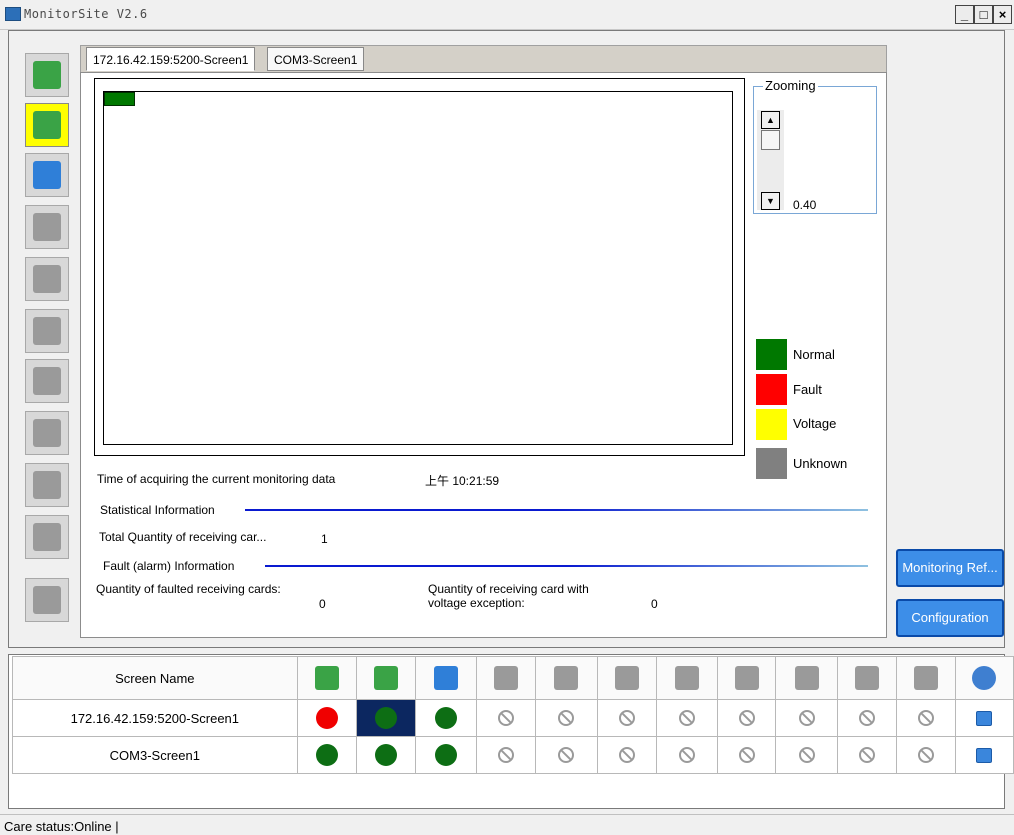  I want to click on monitor-card-icon, so click(47, 125).